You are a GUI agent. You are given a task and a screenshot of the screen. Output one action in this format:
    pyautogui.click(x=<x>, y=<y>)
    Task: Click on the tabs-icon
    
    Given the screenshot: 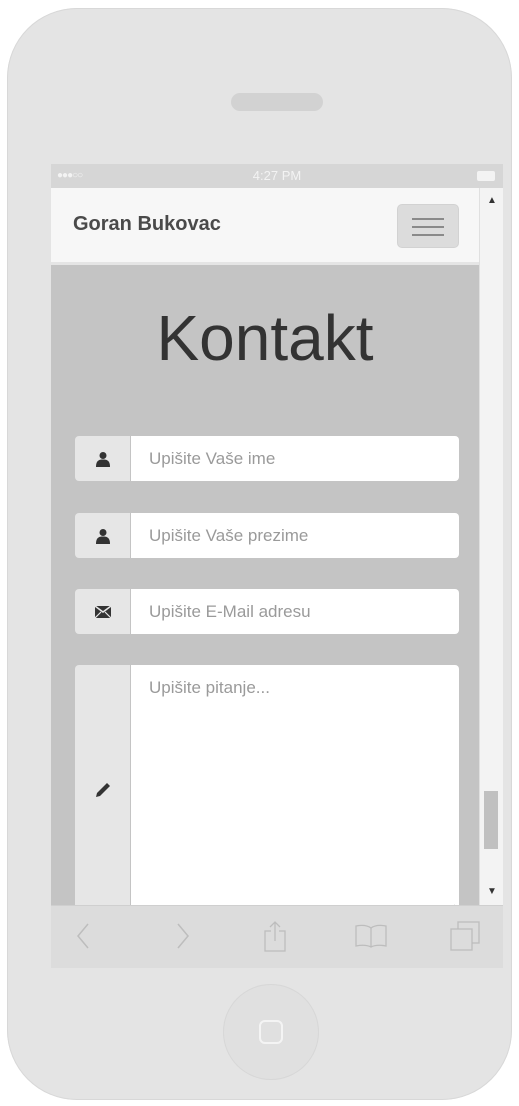 What is the action you would take?
    pyautogui.click(x=465, y=936)
    